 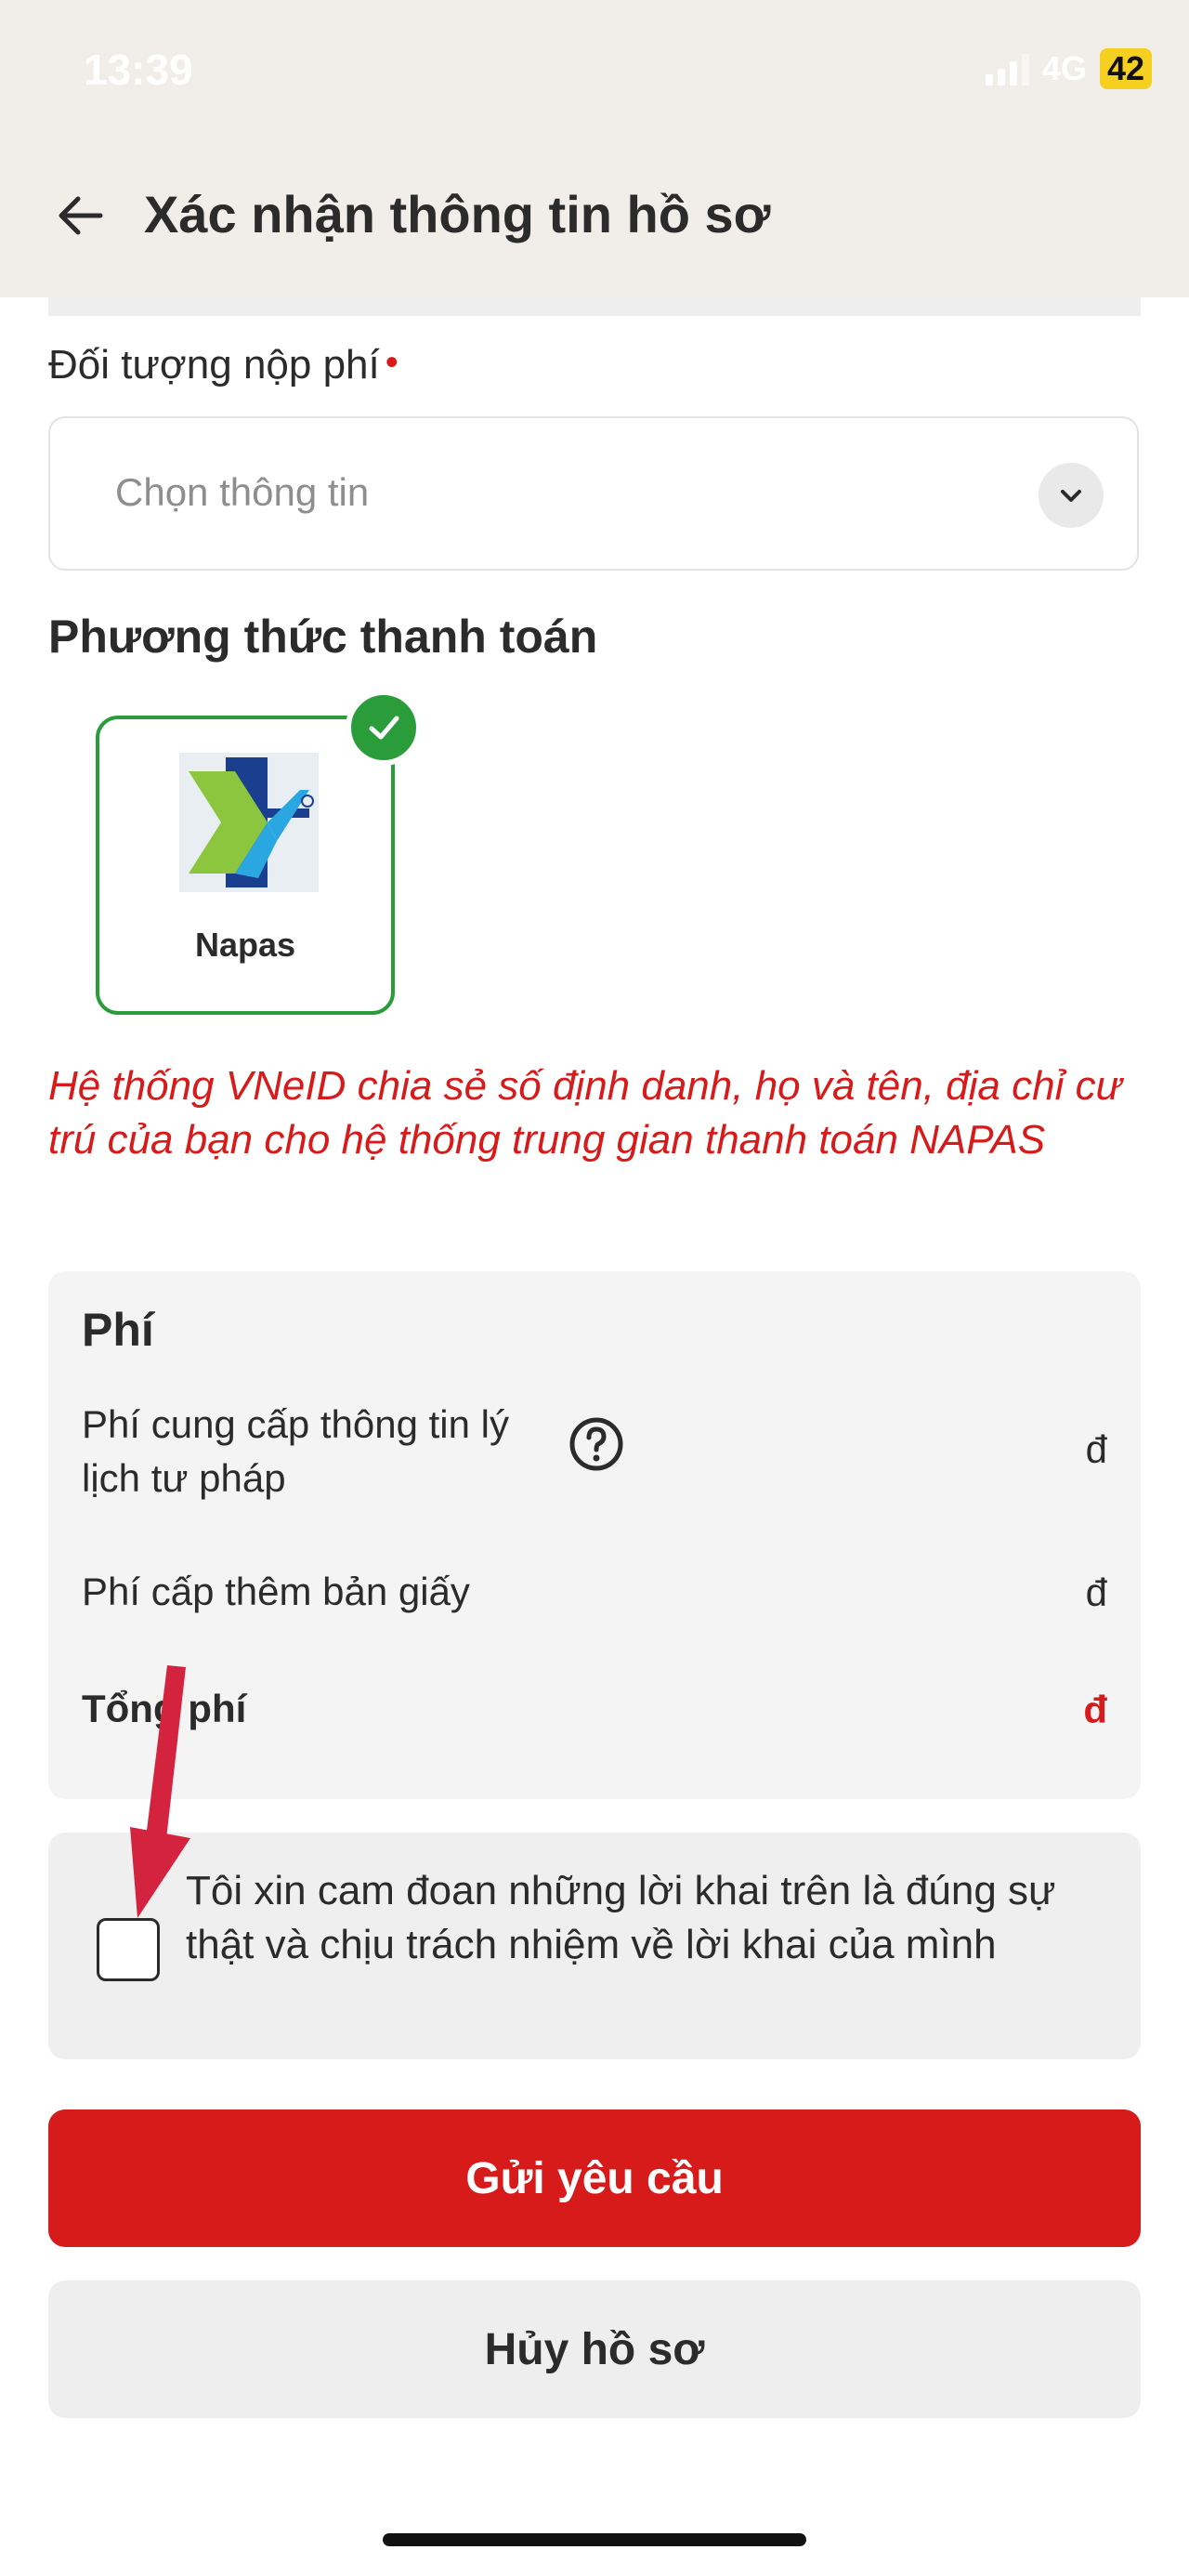 What do you see at coordinates (295, 1451) in the screenshot?
I see `fee-row-label: Phí cung cấp thông tin lý lịch tư pháp` at bounding box center [295, 1451].